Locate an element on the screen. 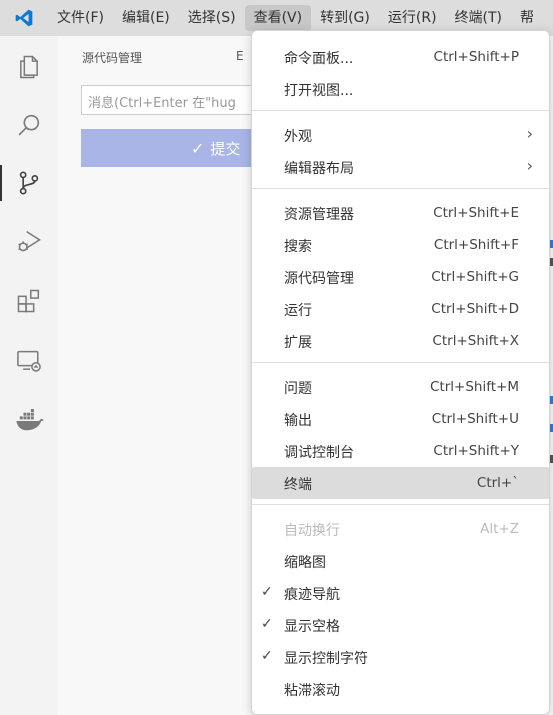  menu-item-label: 外观 is located at coordinates (298, 137).